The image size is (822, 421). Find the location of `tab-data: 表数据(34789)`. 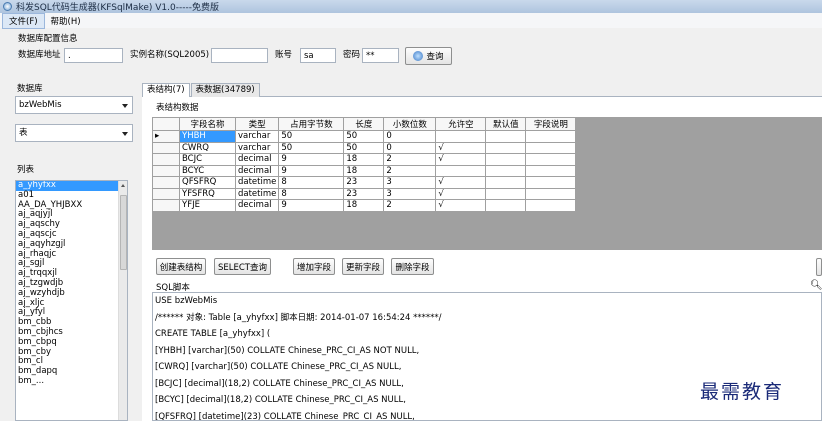

tab-data: 表数据(34789) is located at coordinates (225, 90).